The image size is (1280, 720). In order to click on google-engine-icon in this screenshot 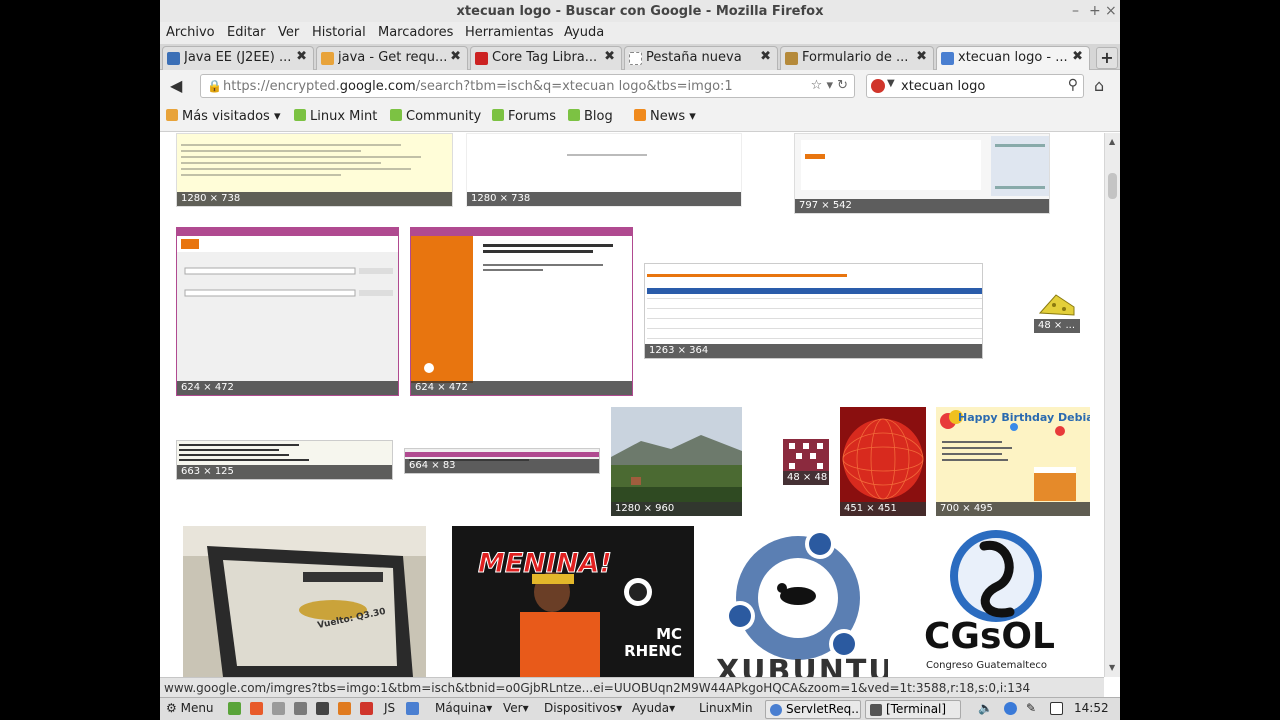, I will do `click(878, 86)`.